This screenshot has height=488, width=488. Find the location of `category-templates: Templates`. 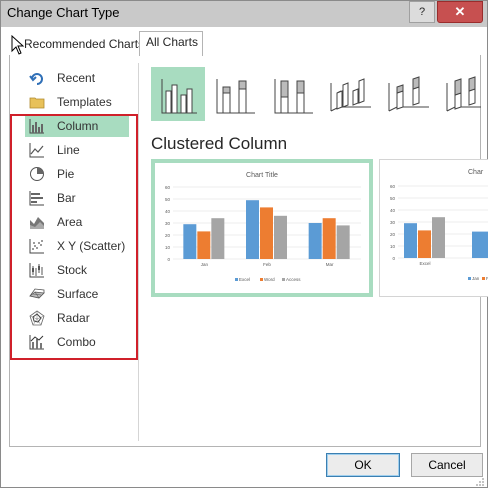

category-templates: Templates is located at coordinates (77, 102).